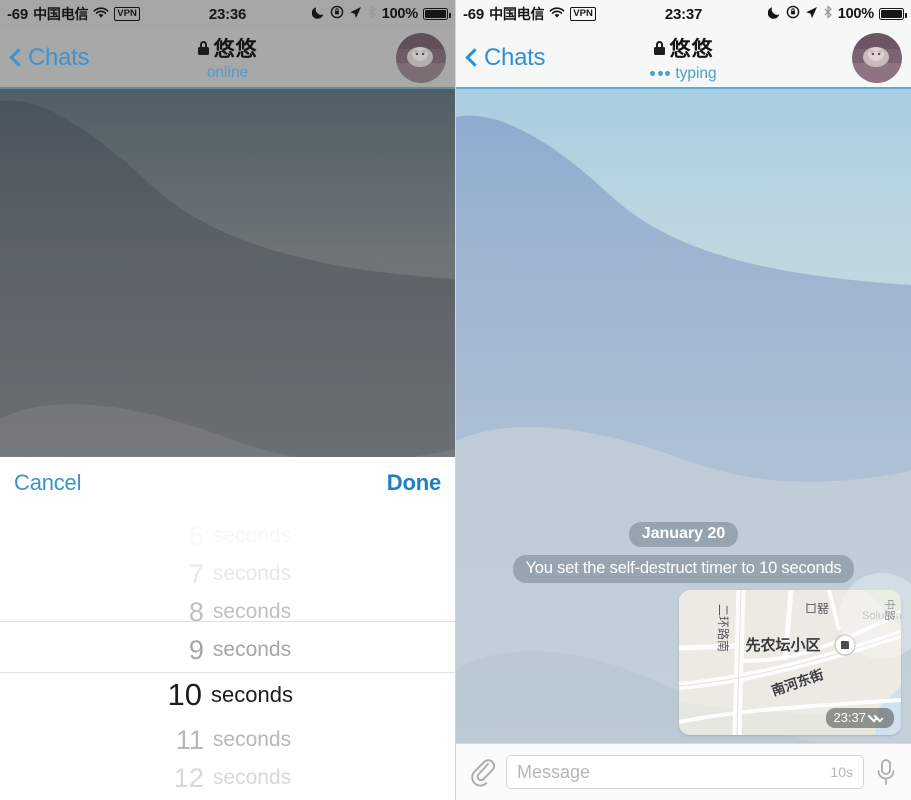 The image size is (911, 800). Describe the element at coordinates (227, 14) in the screenshot. I see `status-bar: -69 中国电信 VPN 23:36 100%` at that location.